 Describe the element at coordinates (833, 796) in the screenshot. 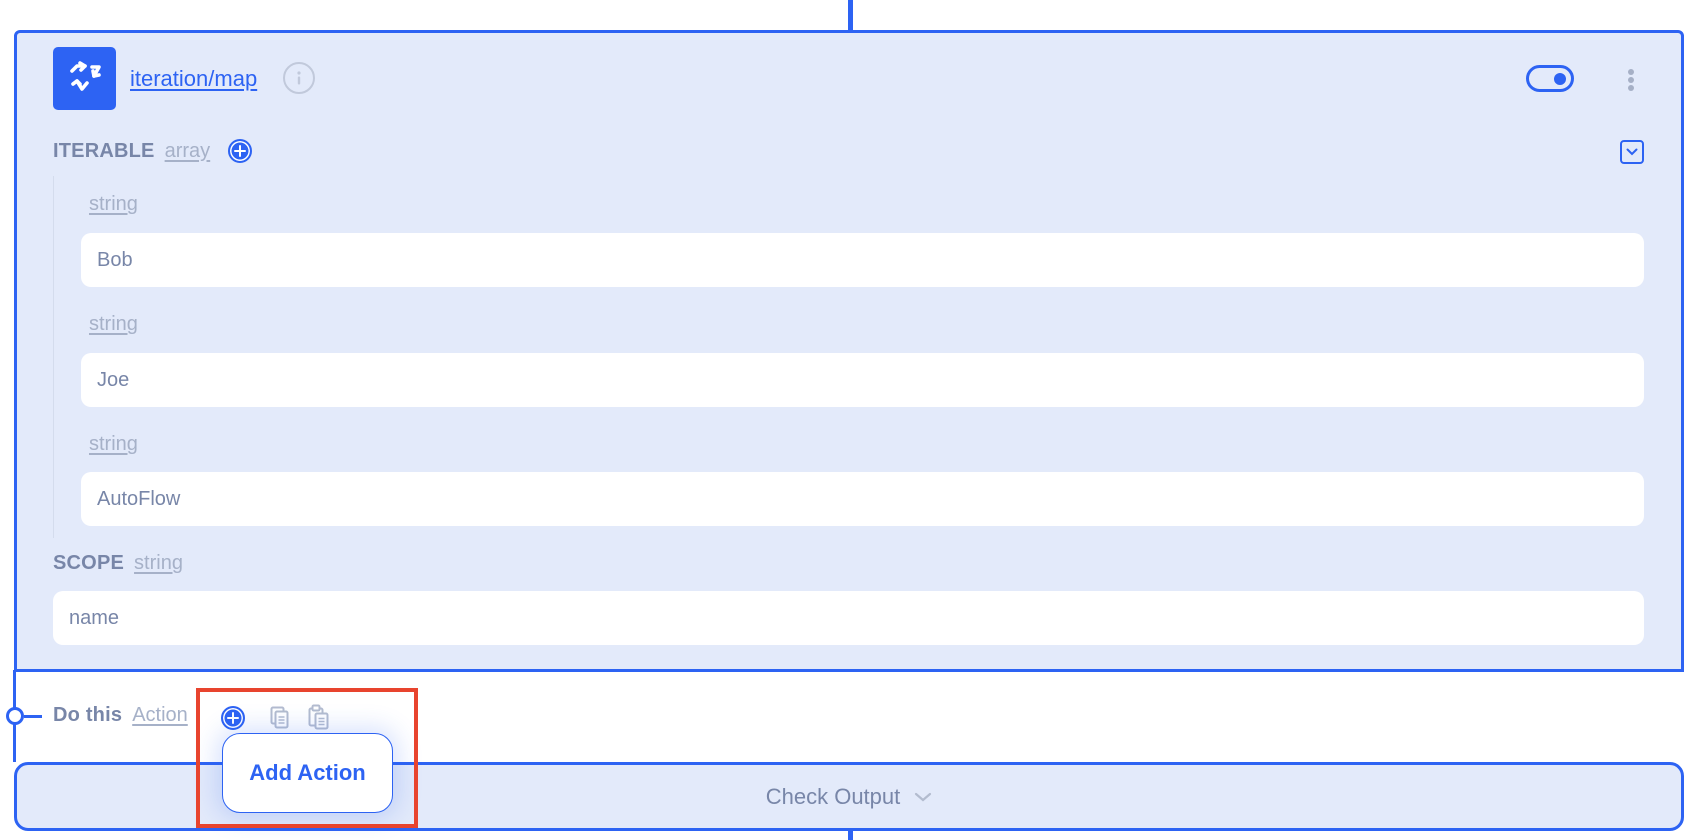

I see `check-output-label: Check Output` at that location.